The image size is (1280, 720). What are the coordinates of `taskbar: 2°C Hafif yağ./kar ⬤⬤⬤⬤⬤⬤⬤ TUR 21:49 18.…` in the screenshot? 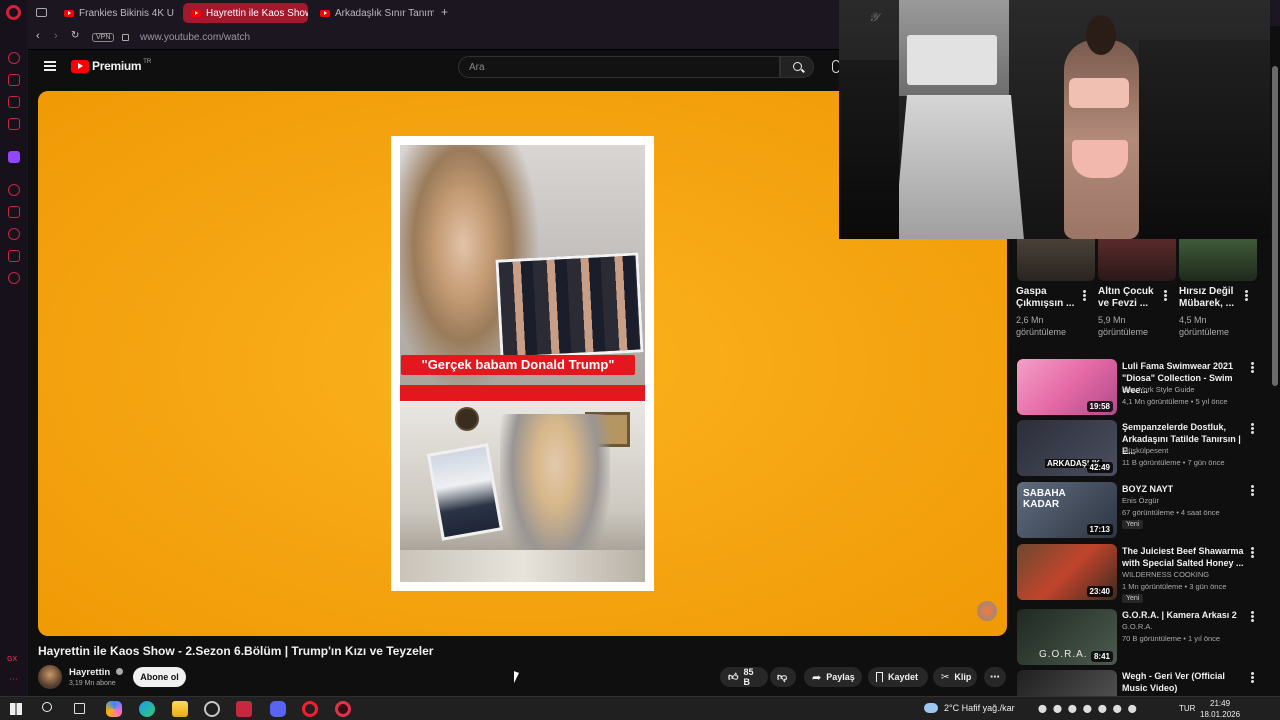 It's located at (640, 708).